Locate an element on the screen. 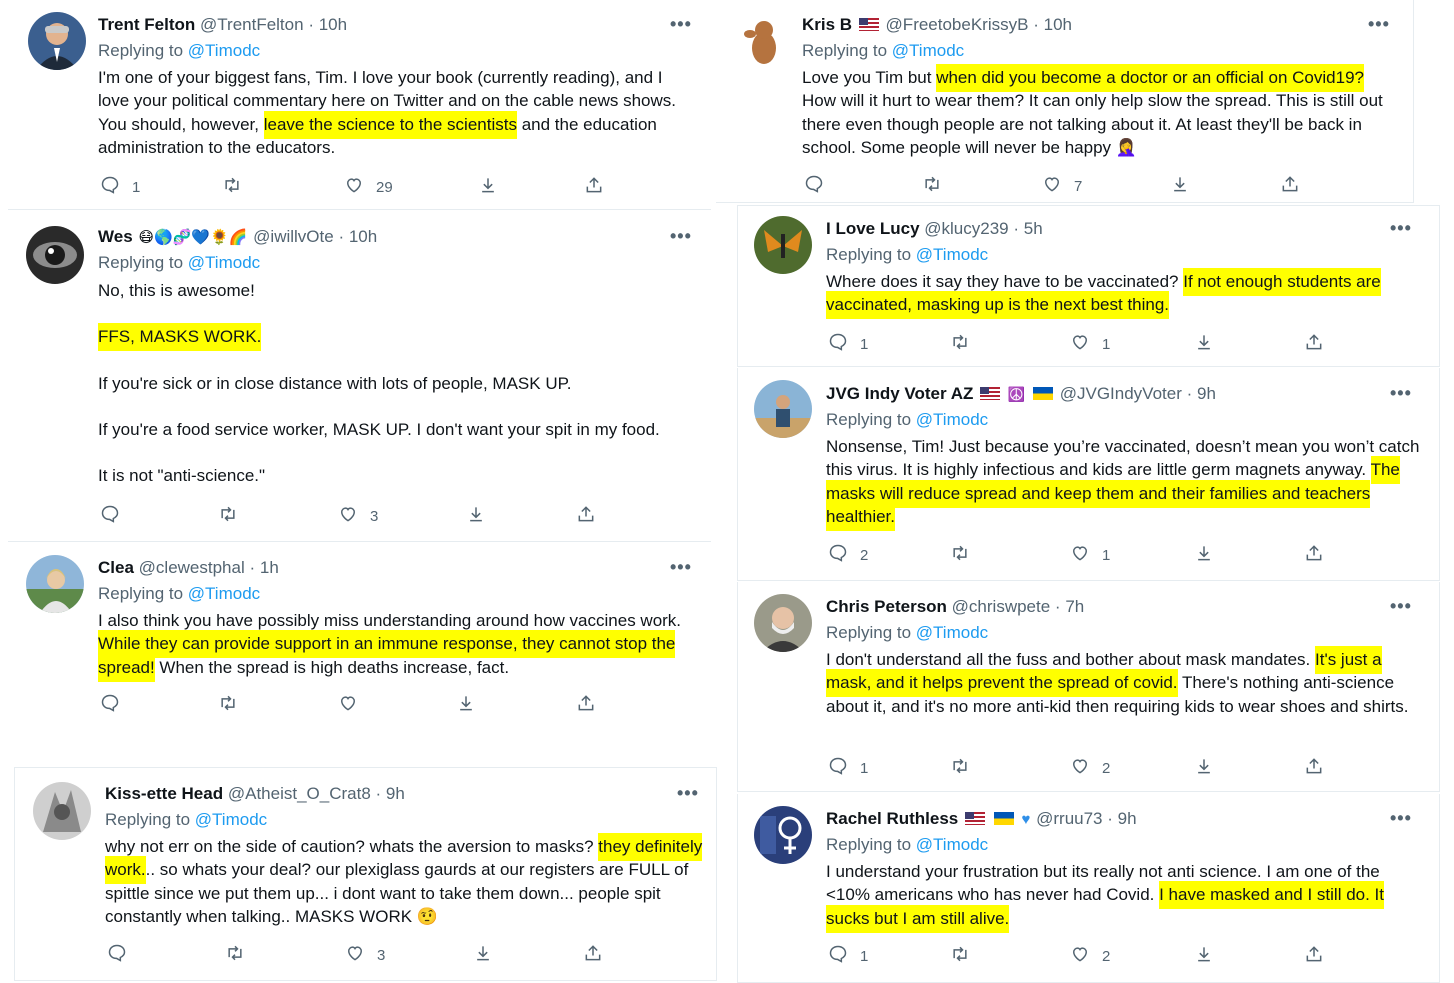 The image size is (1454, 983). display-name: JVG Indy Voter AZ is located at coordinates (899, 393).